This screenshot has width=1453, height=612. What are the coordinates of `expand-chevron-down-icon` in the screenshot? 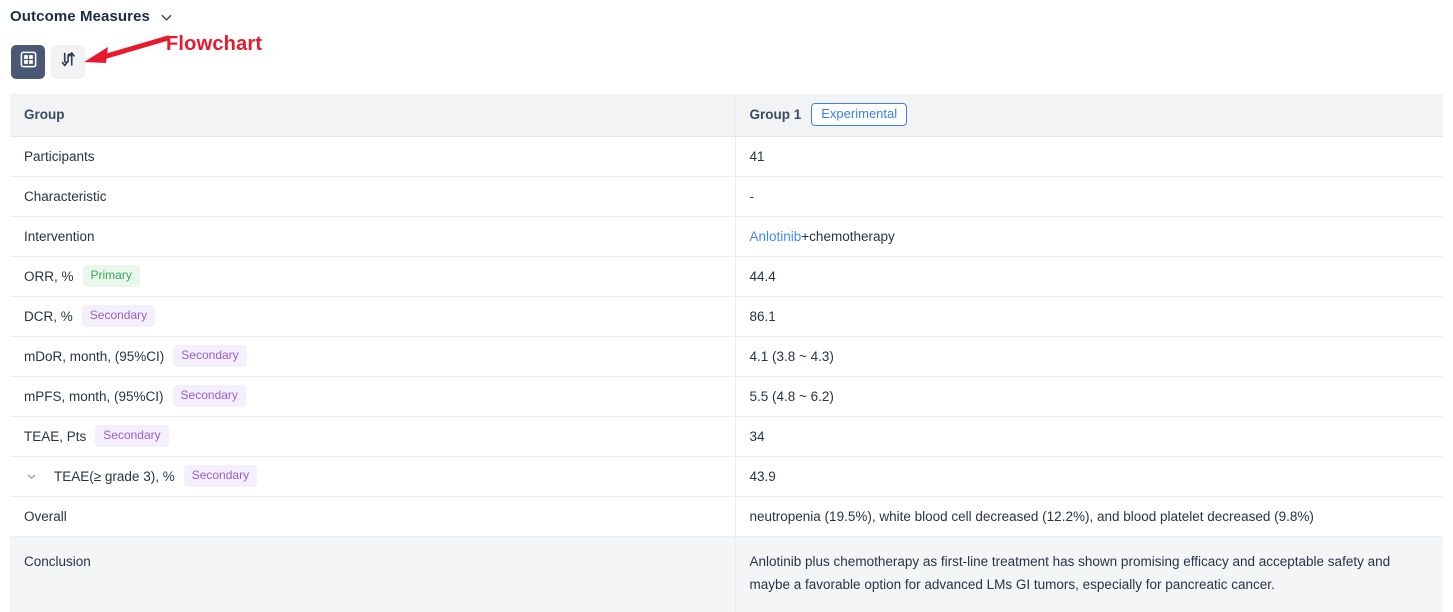 It's located at (31, 476).